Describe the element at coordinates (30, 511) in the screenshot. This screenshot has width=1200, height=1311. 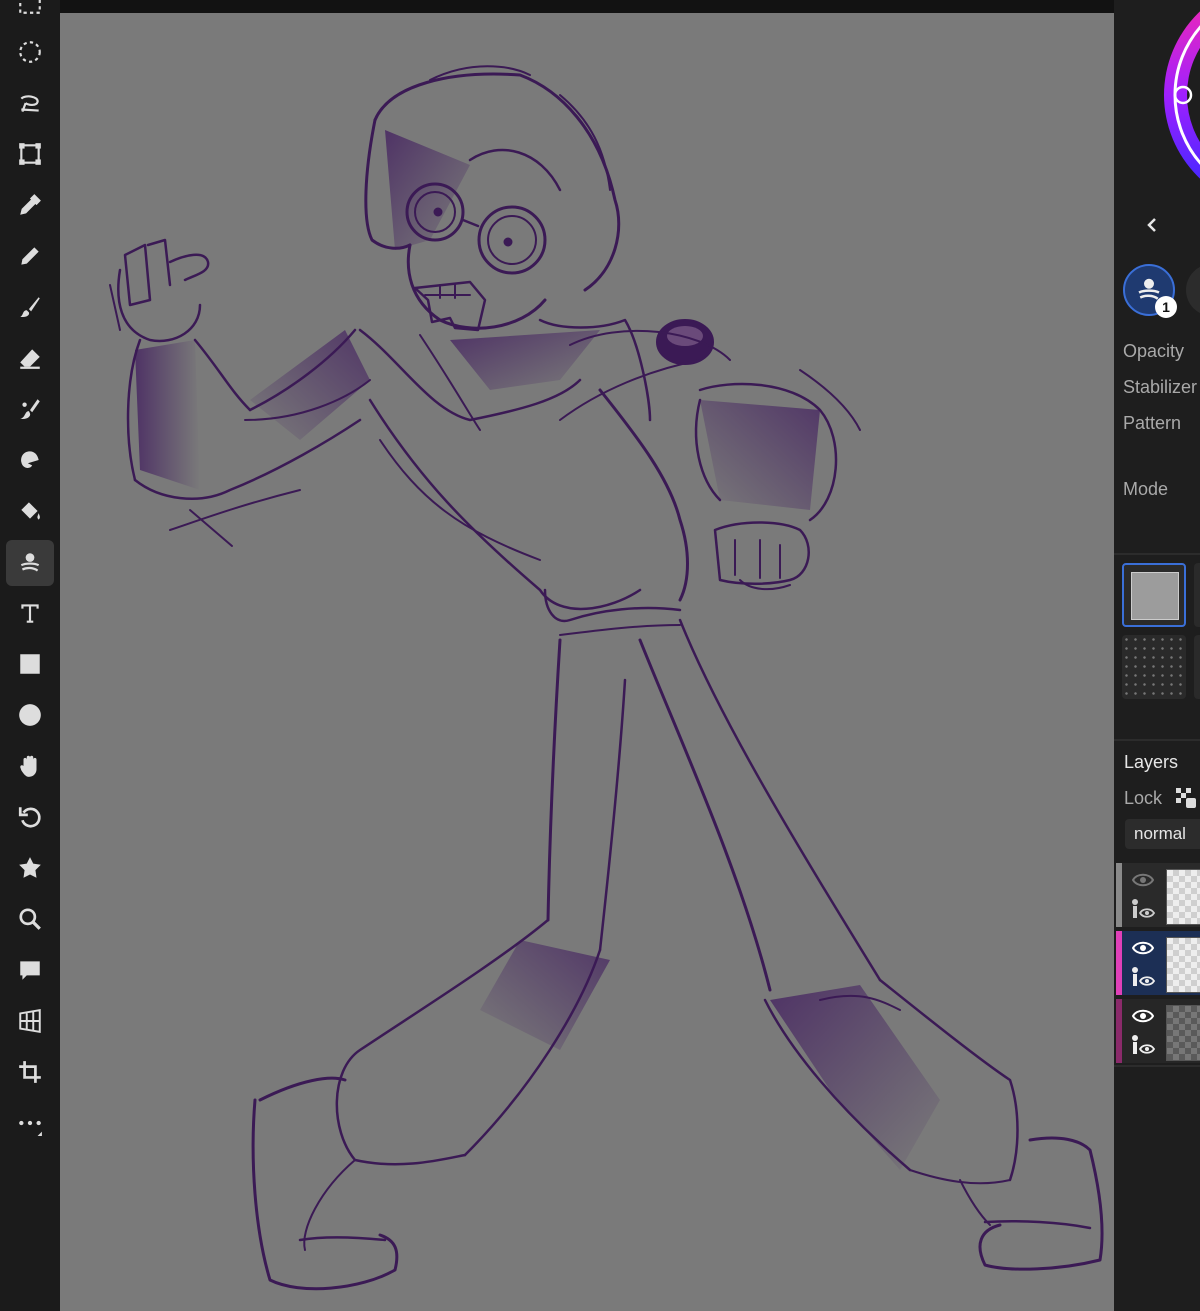
I see `fill-bucket-icon` at that location.